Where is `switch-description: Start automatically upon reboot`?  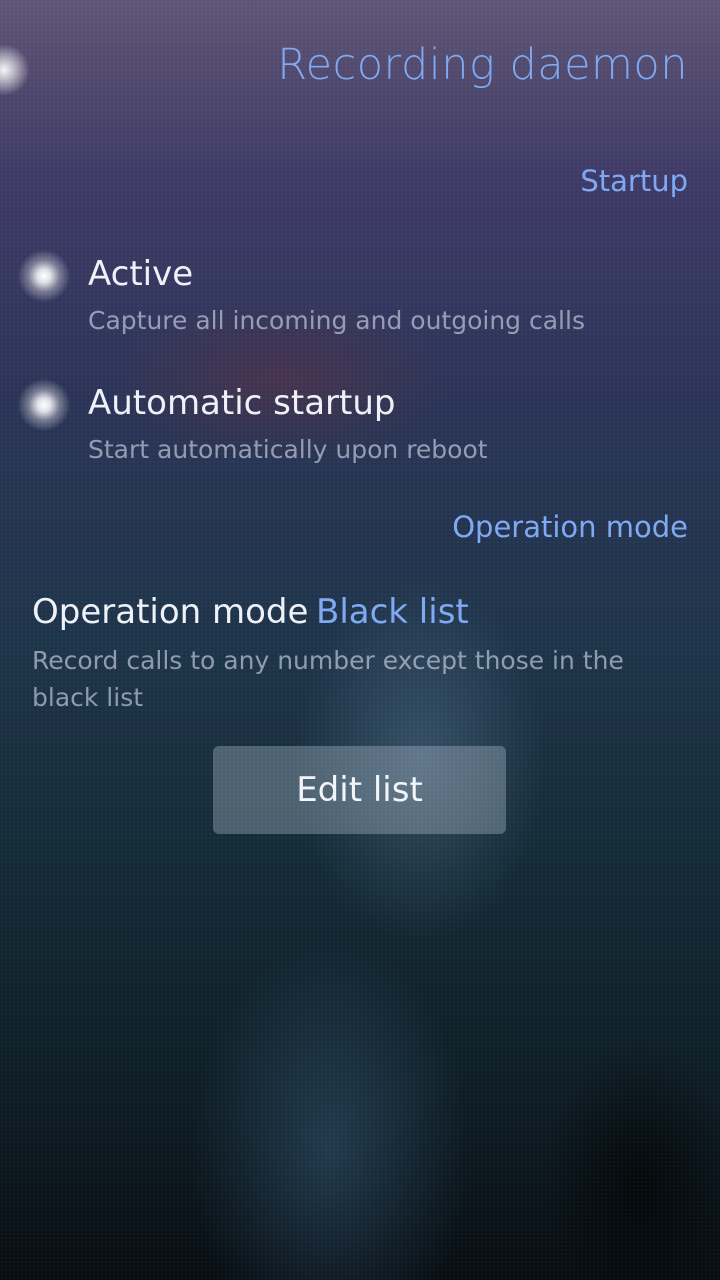 switch-description: Start automatically upon reboot is located at coordinates (288, 449).